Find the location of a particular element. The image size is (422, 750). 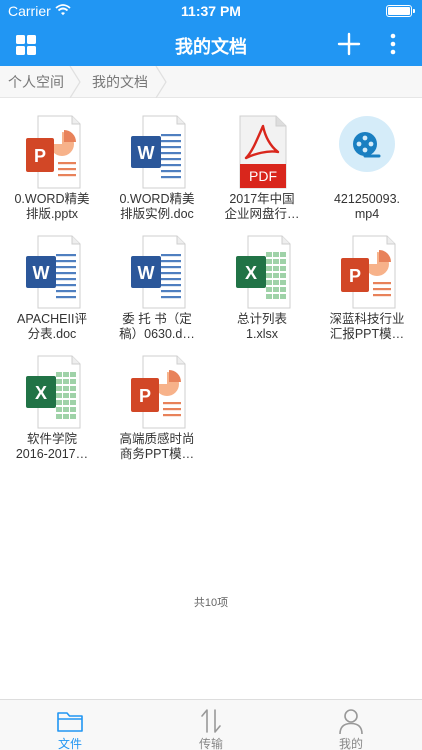

pdf-file-icon: PDF is located at coordinates (263, 152).